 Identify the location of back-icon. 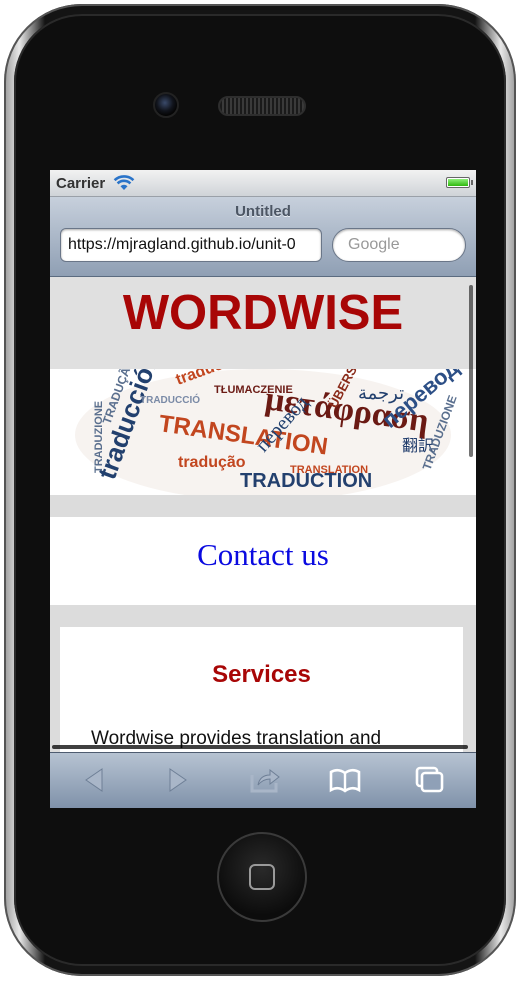
(94, 780).